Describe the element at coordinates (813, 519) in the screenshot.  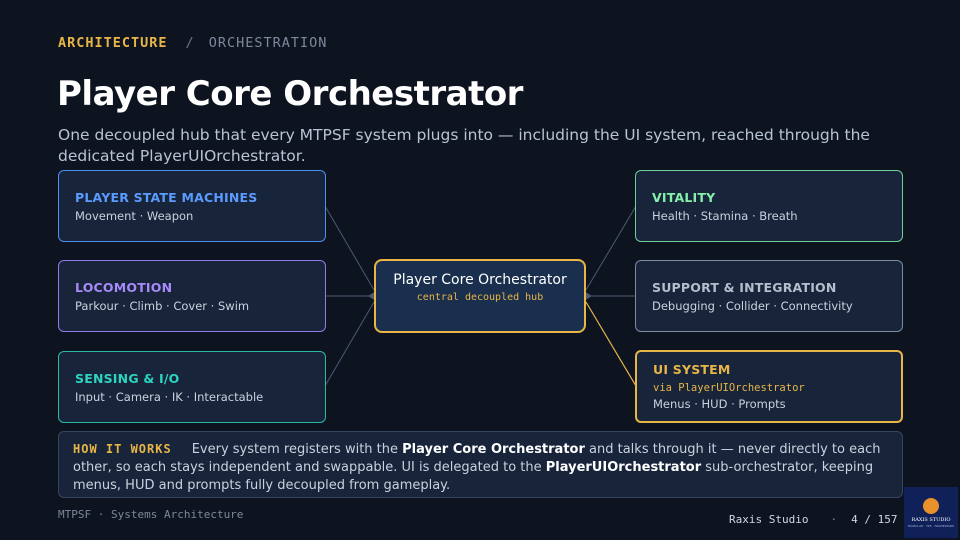
I see `footer-right: Raxis Studio · 4 / 157` at that location.